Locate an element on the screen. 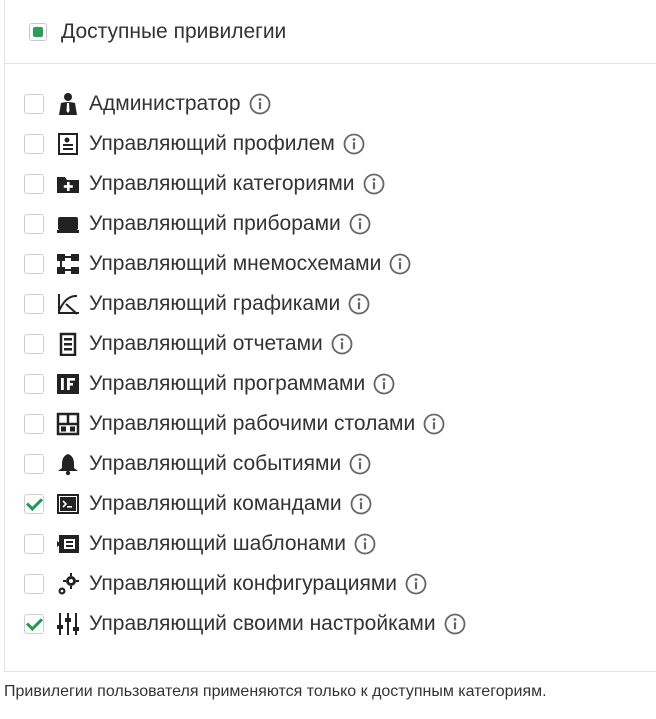 This screenshot has width=656, height=719. privilege-row: Управляющий шаблонами is located at coordinates (245, 544).